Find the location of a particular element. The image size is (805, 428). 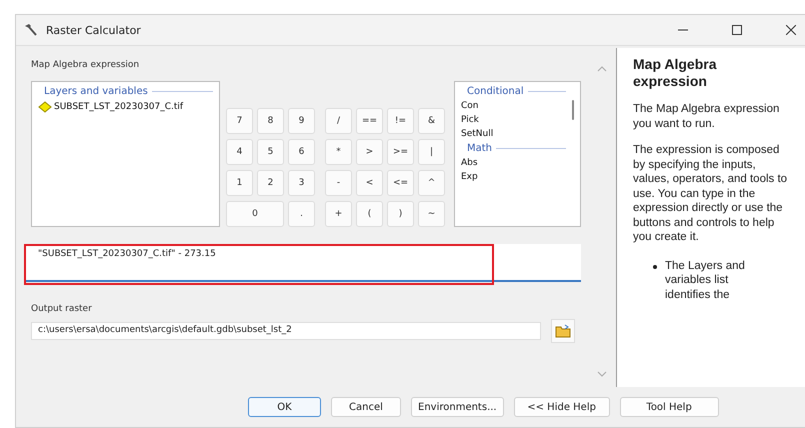

operator-key: < is located at coordinates (369, 183).